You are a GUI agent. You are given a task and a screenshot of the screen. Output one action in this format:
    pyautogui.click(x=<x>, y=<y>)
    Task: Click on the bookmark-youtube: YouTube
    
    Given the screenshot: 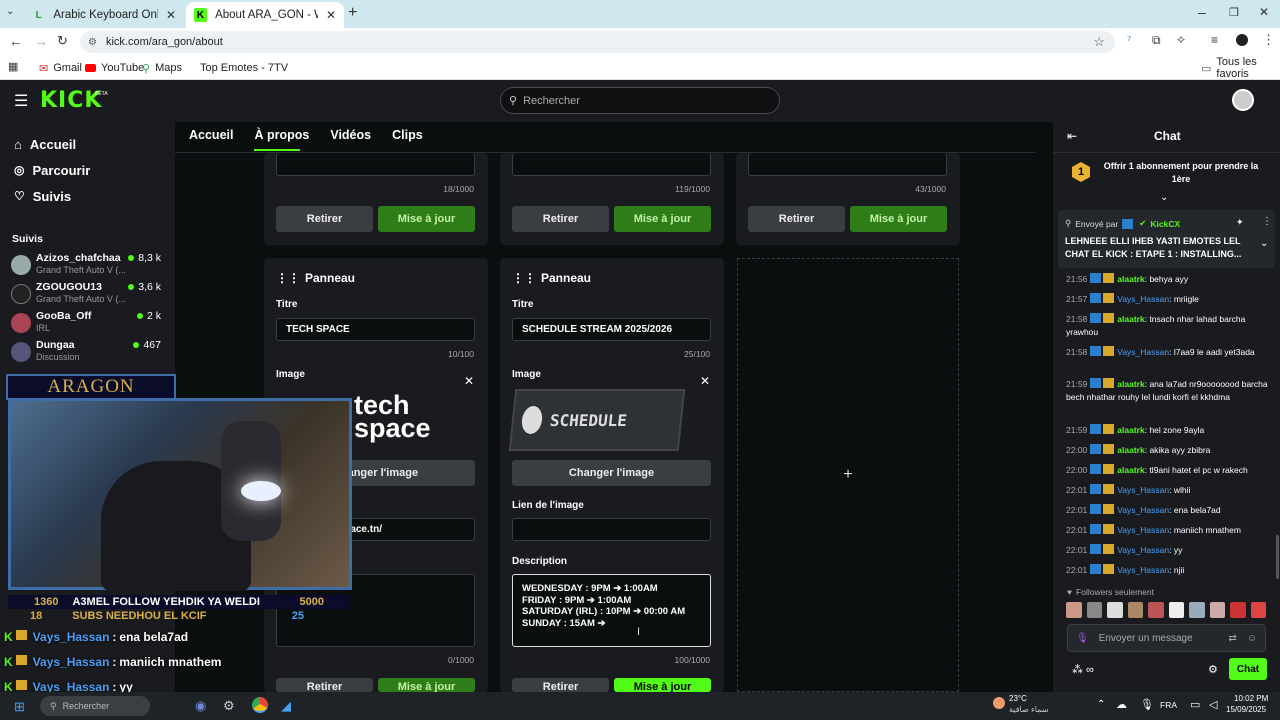 What is the action you would take?
    pyautogui.click(x=114, y=68)
    